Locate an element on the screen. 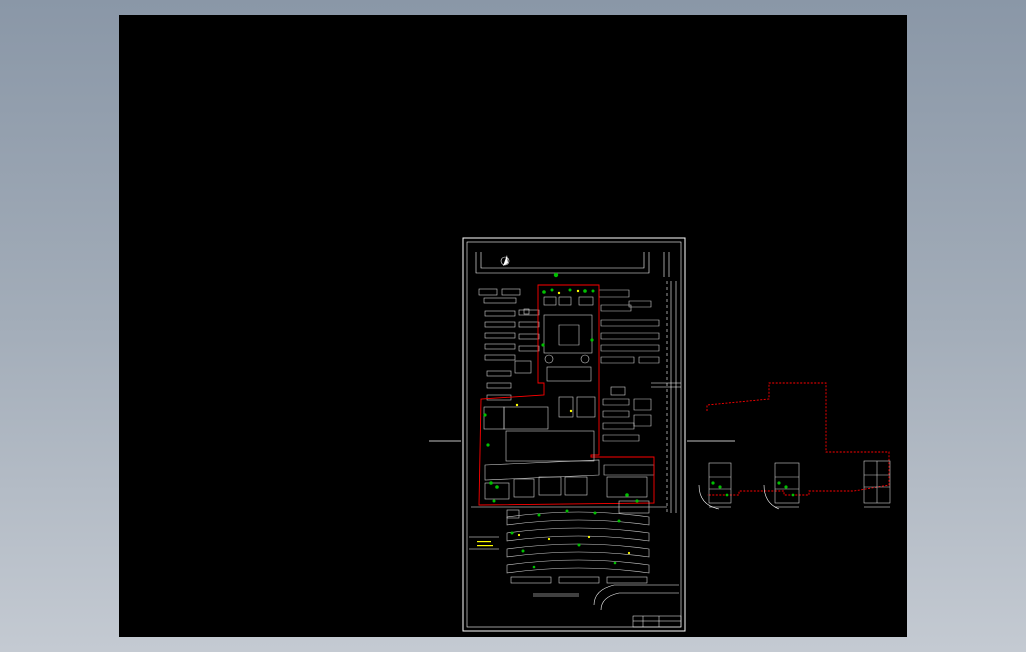  annotations is located at coordinates (554, 422).